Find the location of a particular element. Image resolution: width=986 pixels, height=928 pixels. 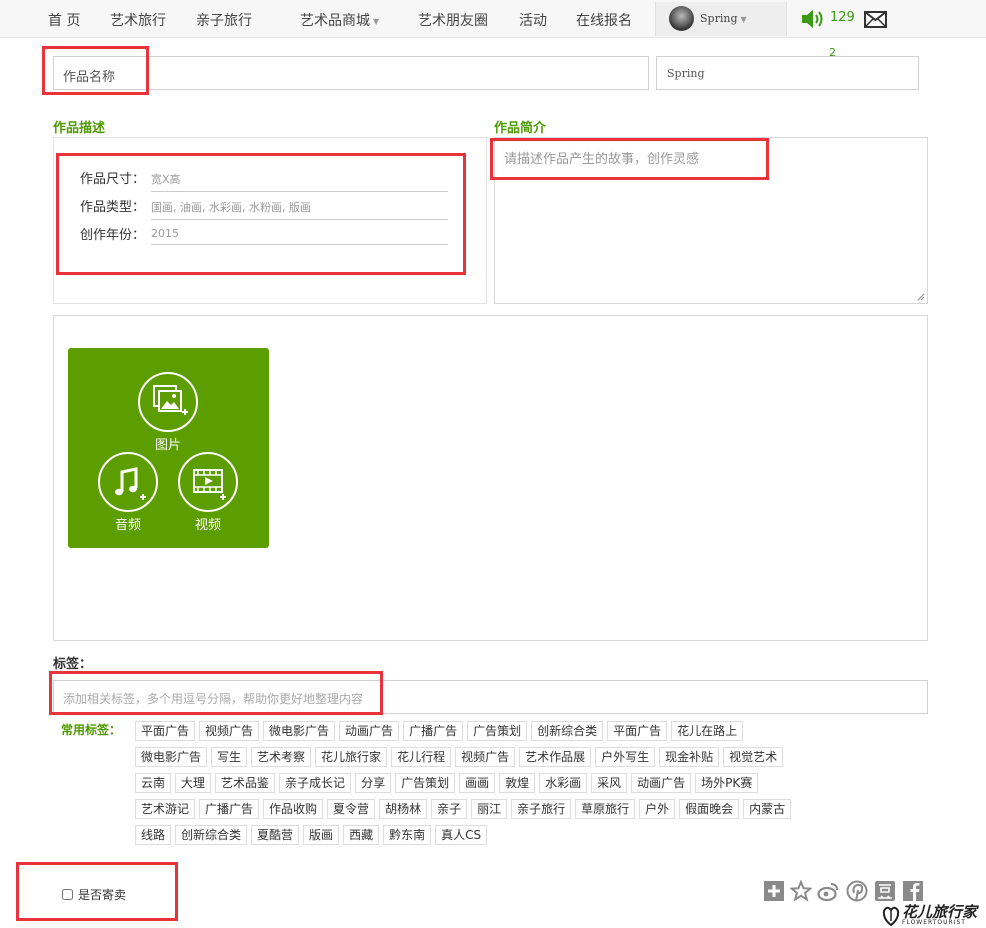

add-image-button: 图片 is located at coordinates (168, 412).